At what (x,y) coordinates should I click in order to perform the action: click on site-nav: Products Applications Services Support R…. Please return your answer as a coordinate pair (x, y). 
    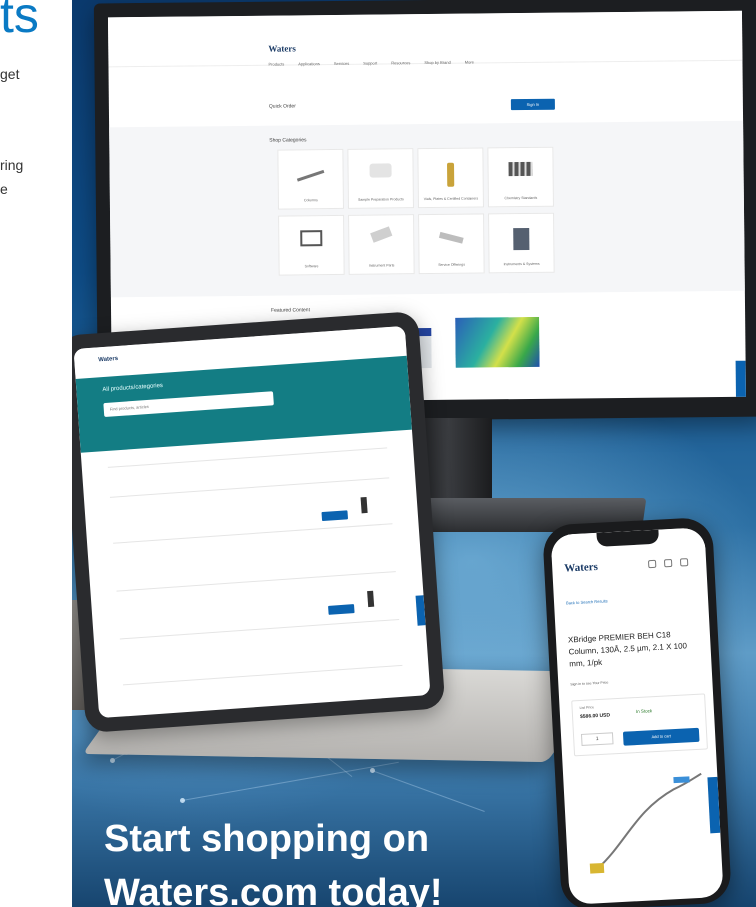
    Looking at the image, I should click on (370, 63).